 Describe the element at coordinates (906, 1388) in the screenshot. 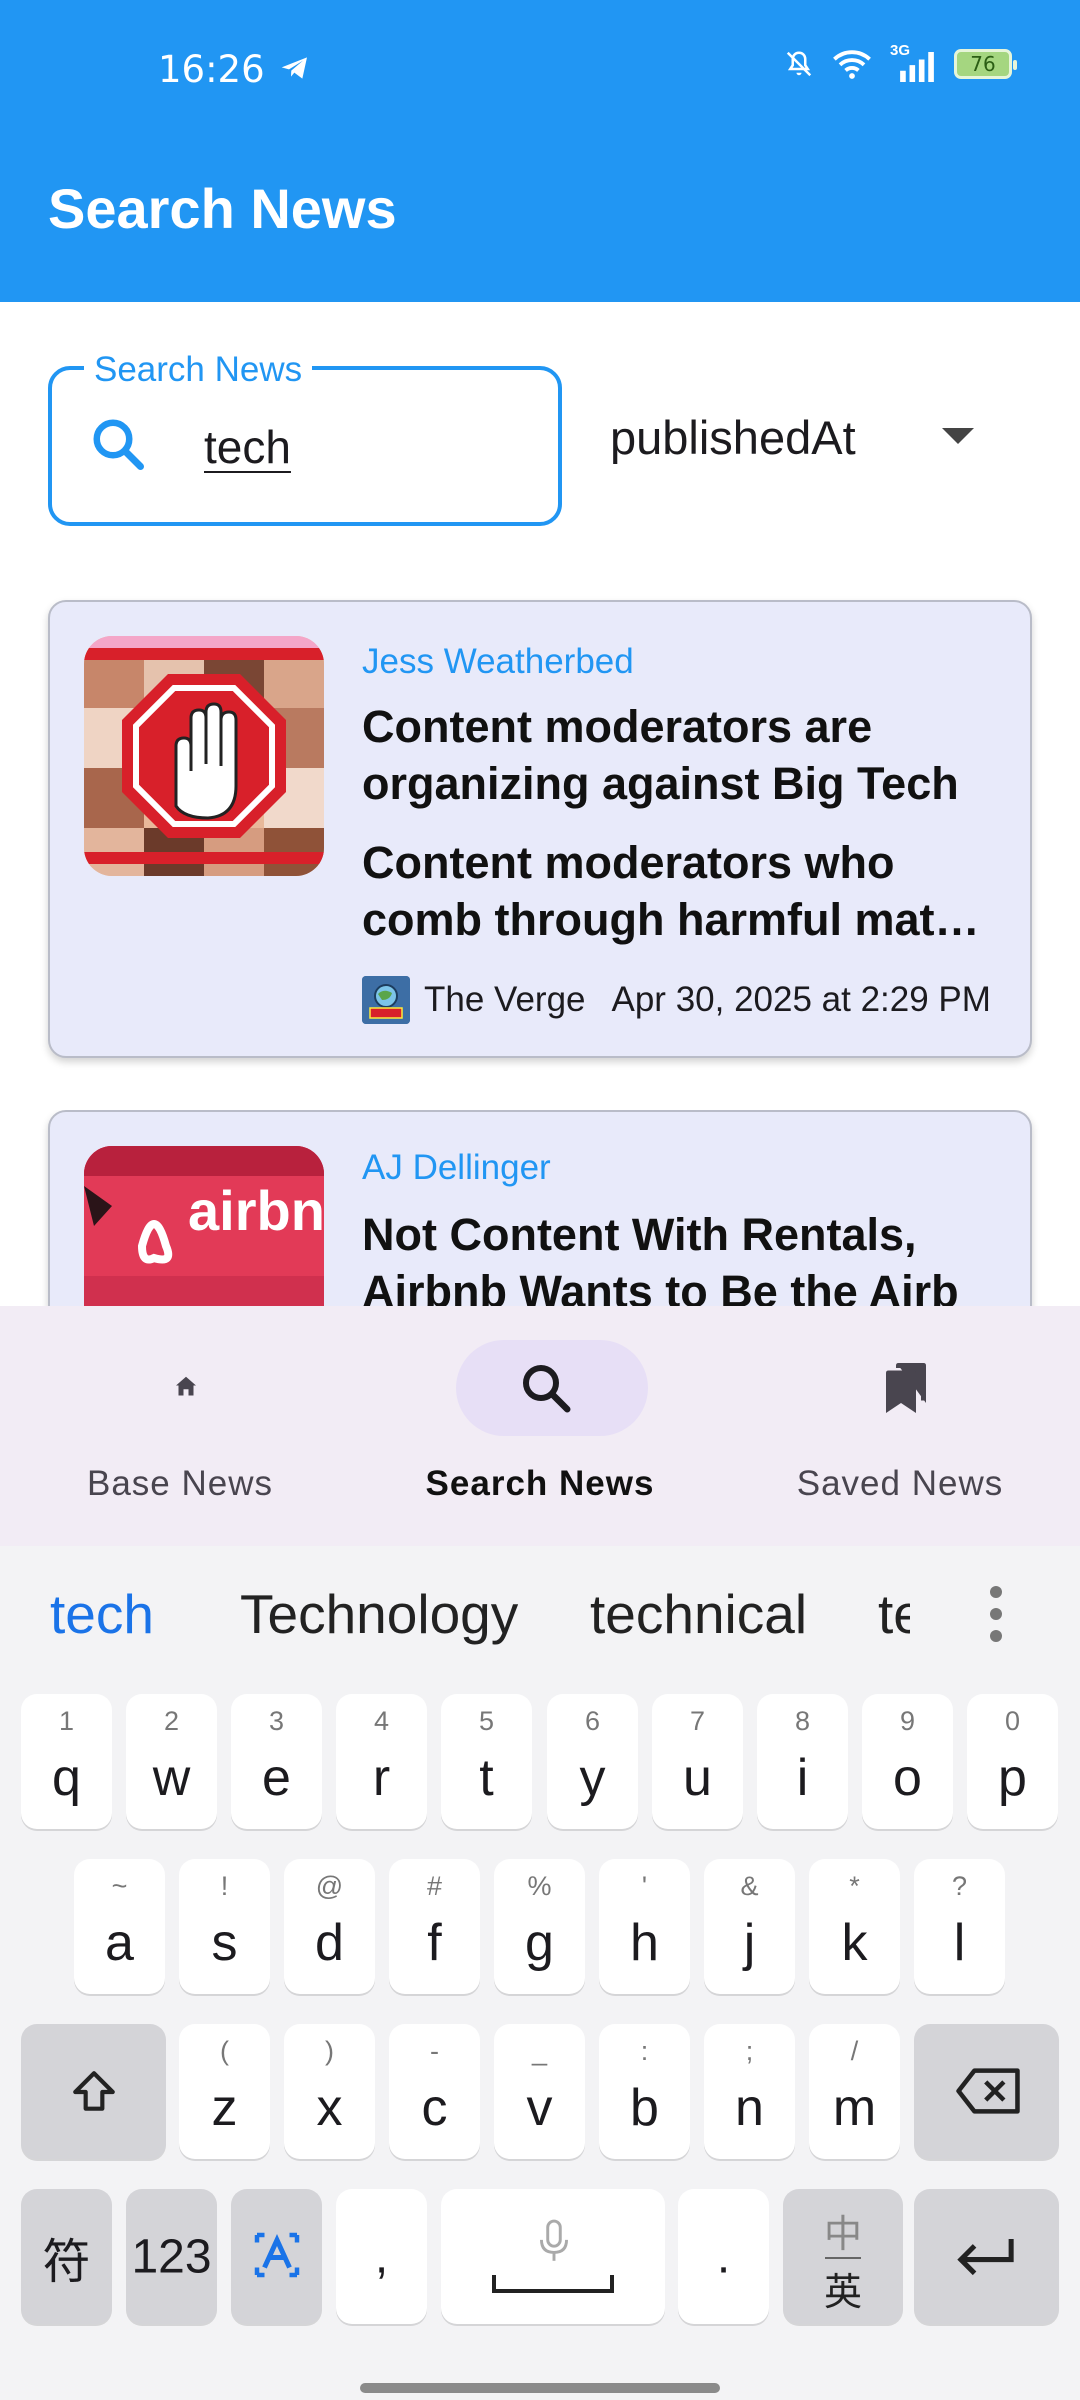

I see `bookmarks-icon` at that location.